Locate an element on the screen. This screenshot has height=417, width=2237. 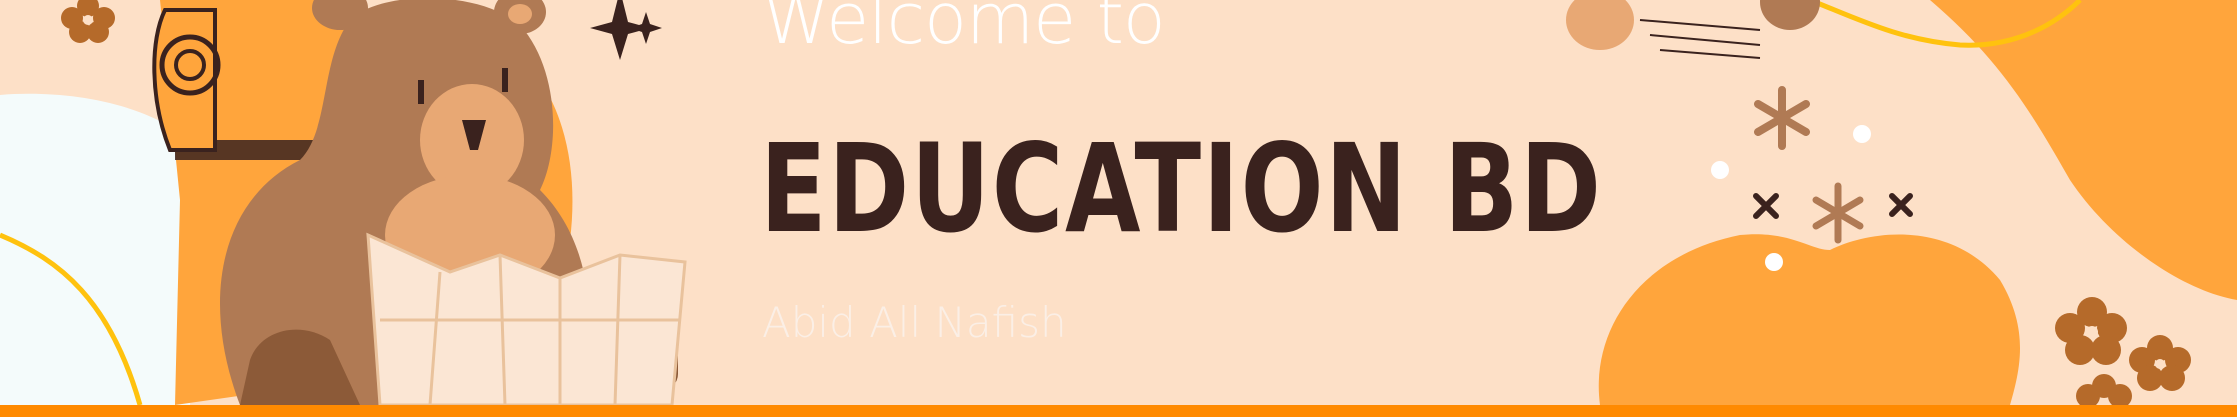
page-title: EDUCATION BD is located at coordinates (1181, 189).